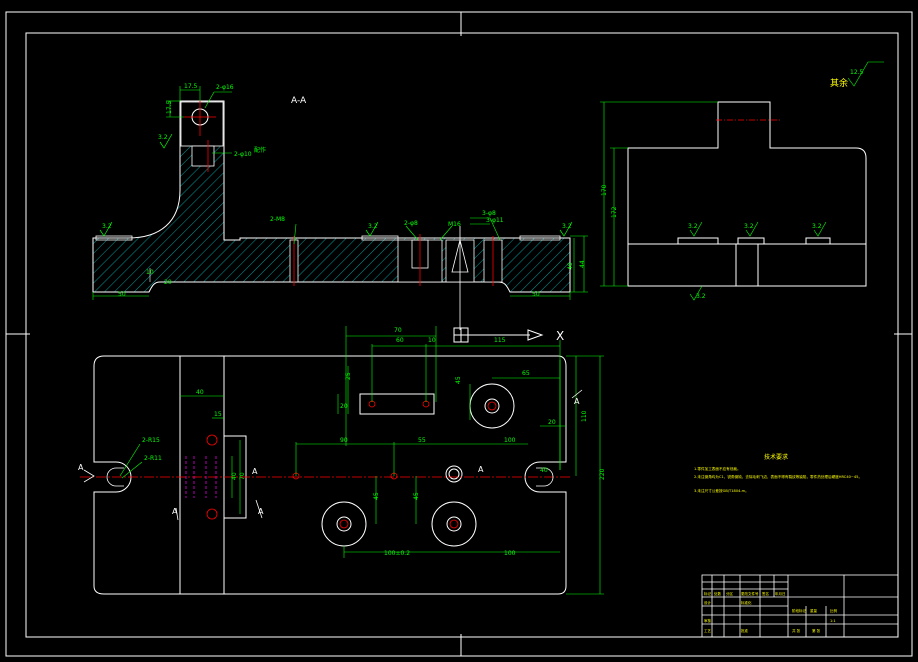 The width and height of the screenshot is (918, 662). What do you see at coordinates (432, 340) in the screenshot?
I see `dim-10-top: 10` at bounding box center [432, 340].